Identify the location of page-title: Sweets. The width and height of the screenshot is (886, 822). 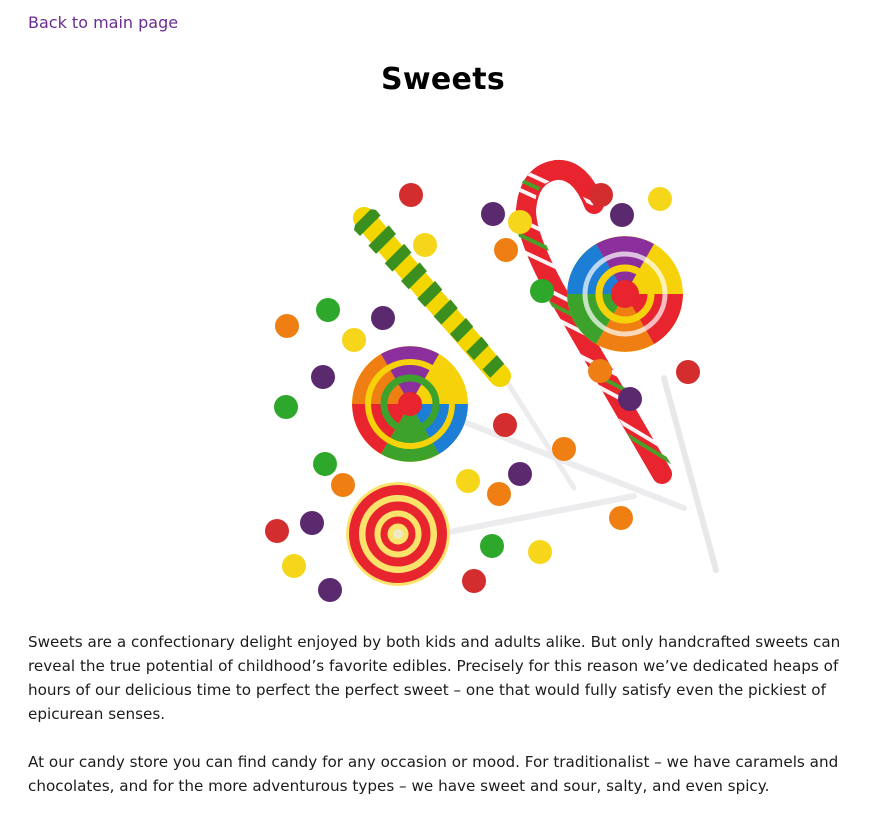
(442, 79).